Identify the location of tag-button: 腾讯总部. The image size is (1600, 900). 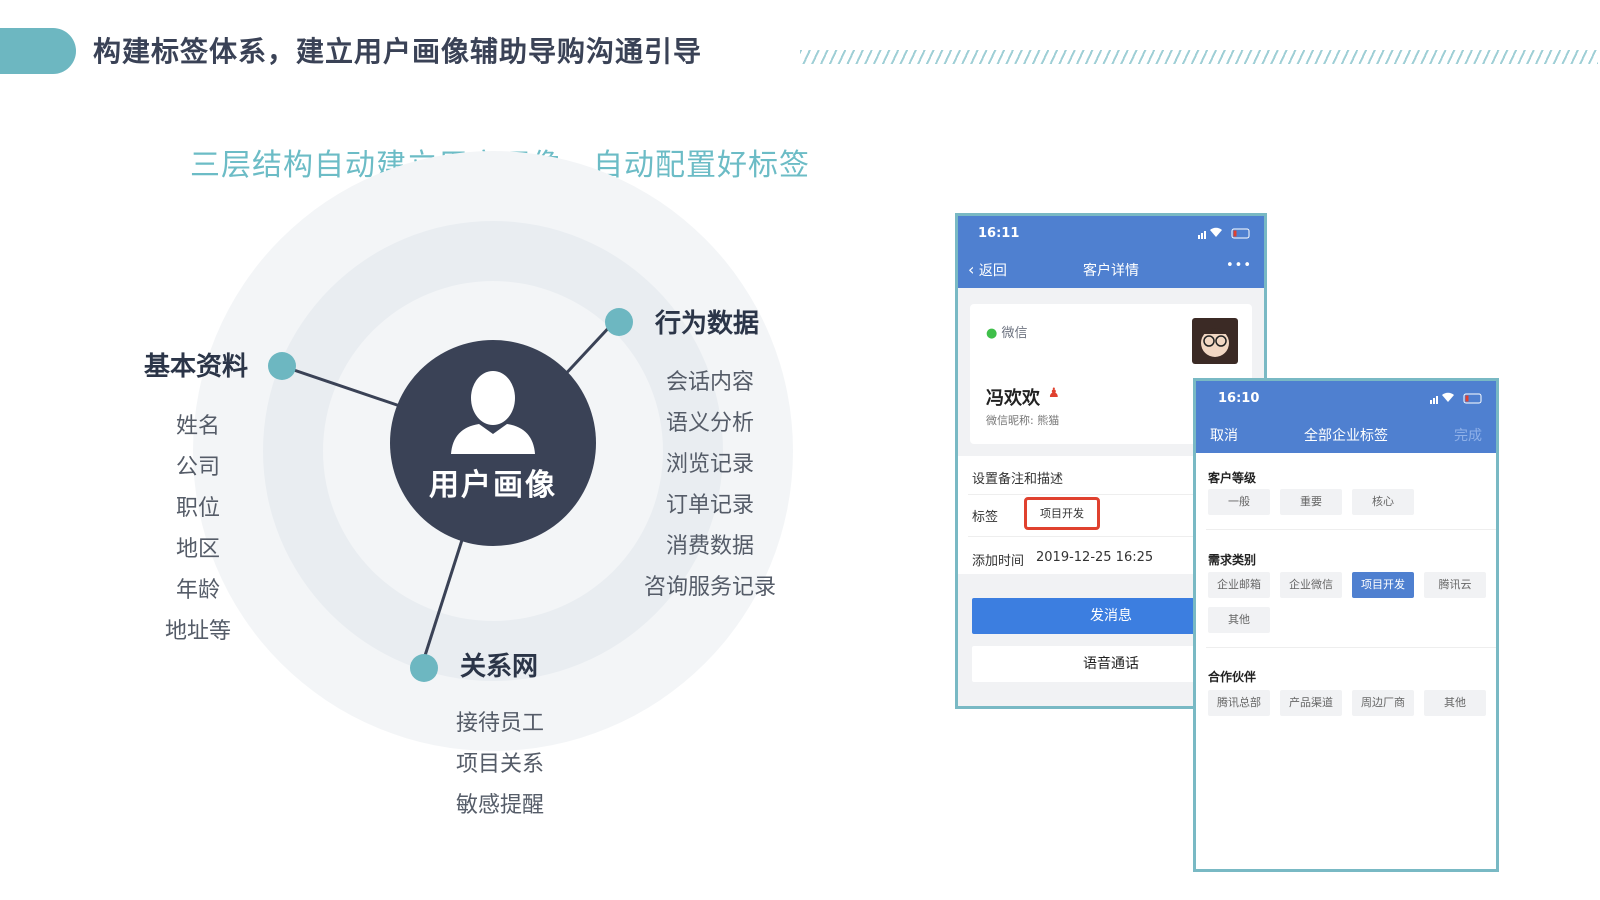
(1239, 703).